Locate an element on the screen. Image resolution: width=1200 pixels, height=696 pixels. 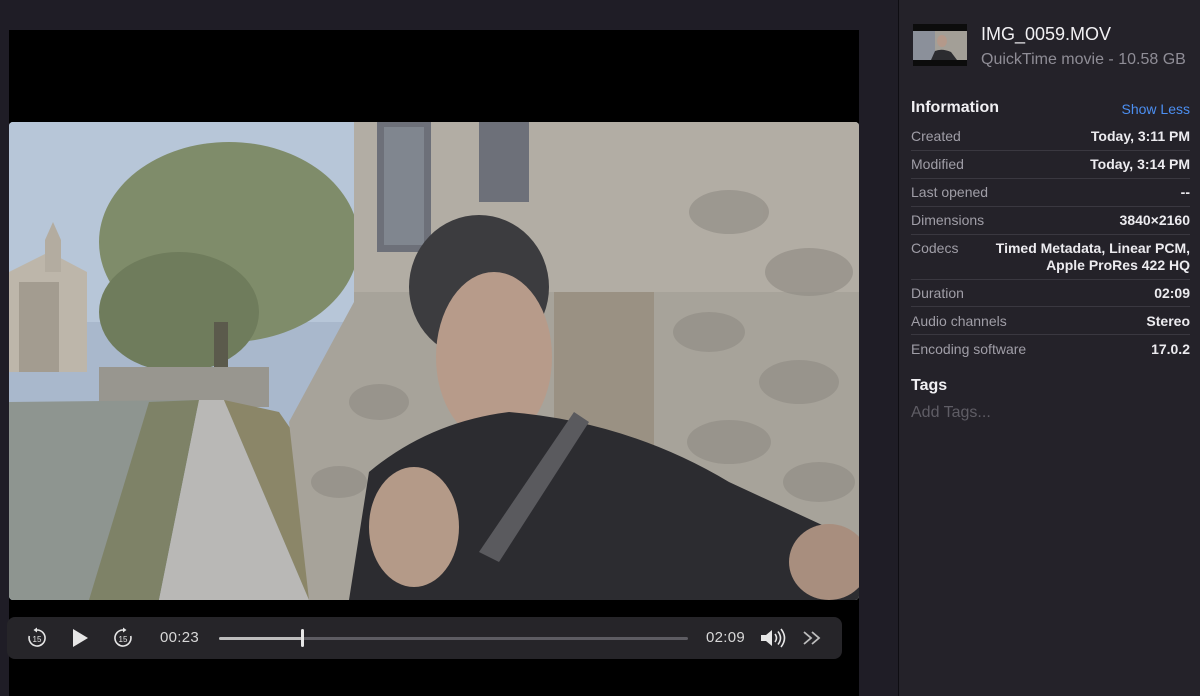
chevron-double-right-icon is located at coordinates (812, 638).